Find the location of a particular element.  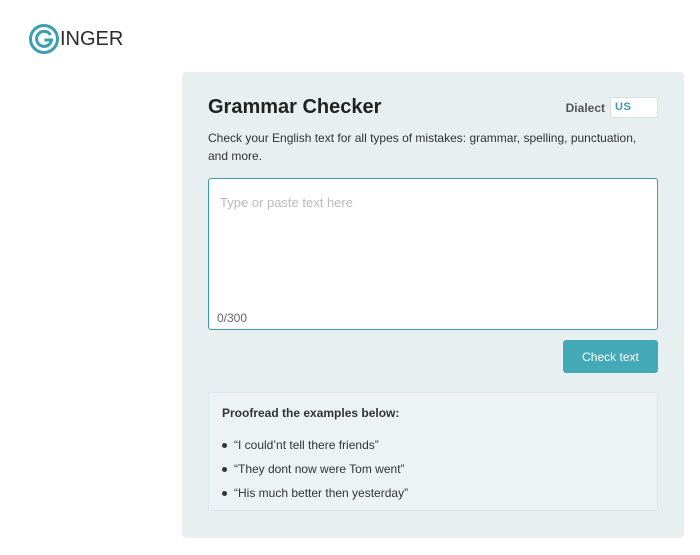

check-text-button: Check text is located at coordinates (610, 356).